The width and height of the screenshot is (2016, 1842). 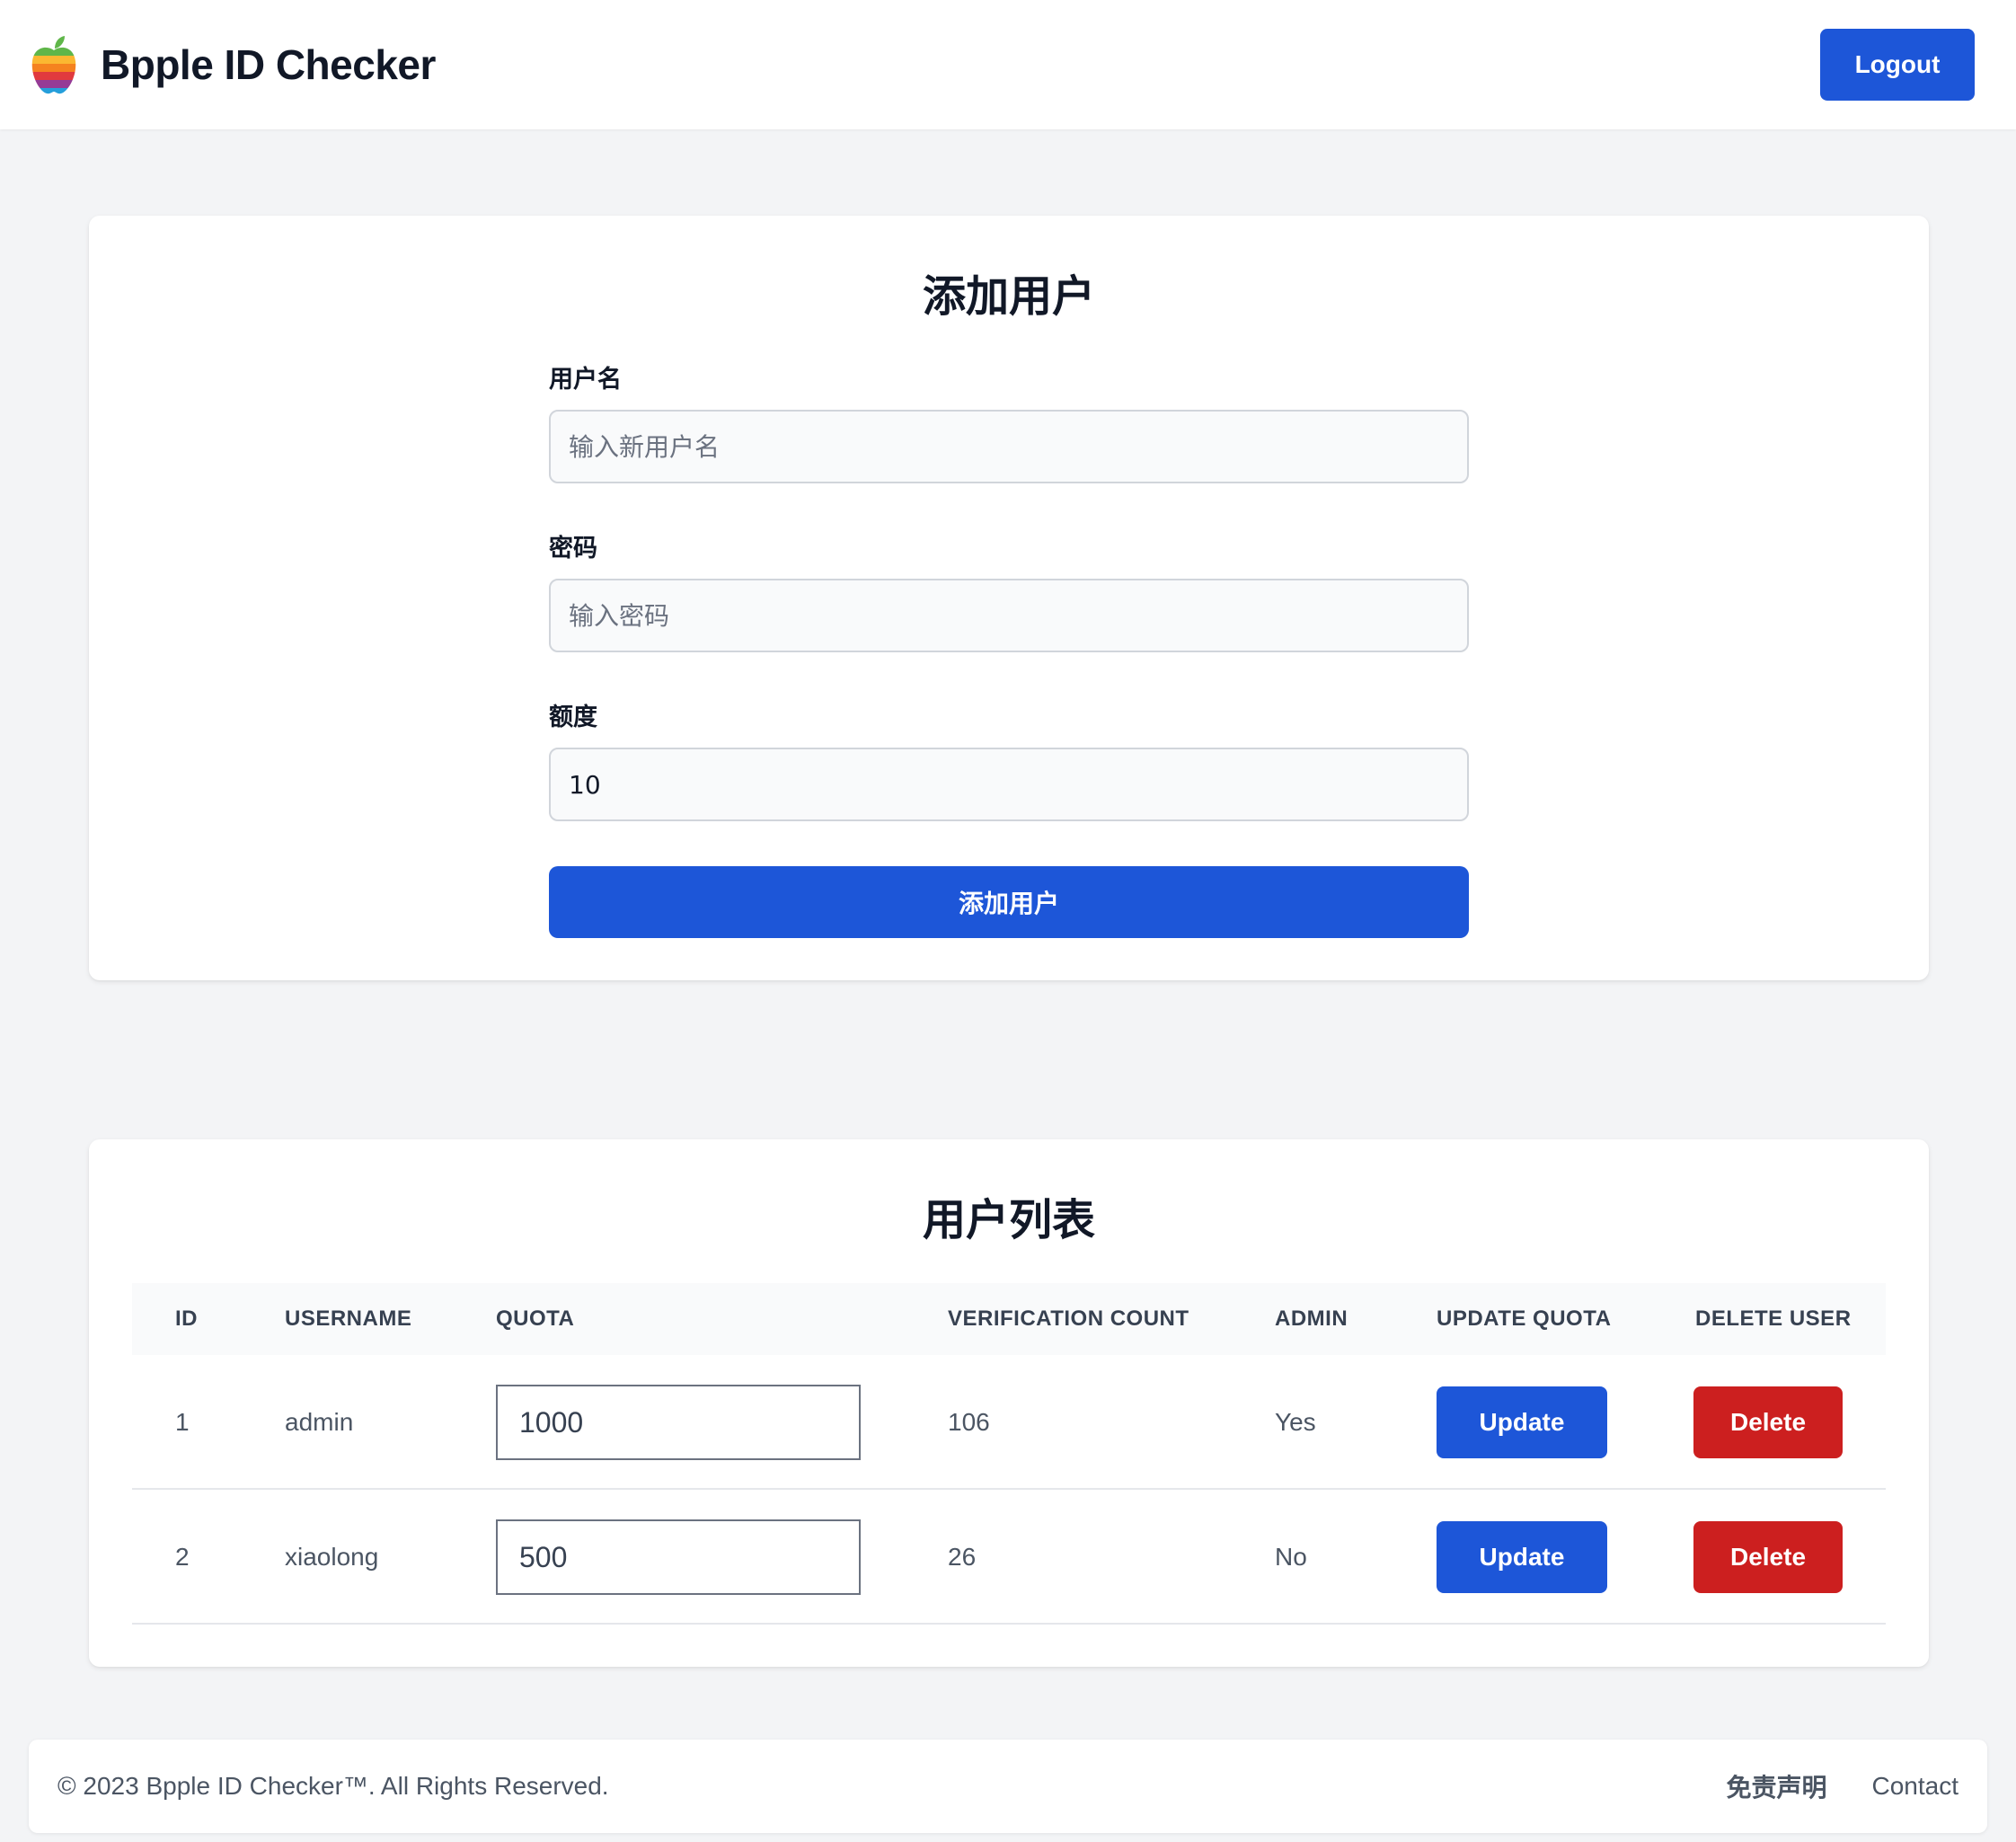 What do you see at coordinates (187, 1319) in the screenshot?
I see `column-header-id: ID` at bounding box center [187, 1319].